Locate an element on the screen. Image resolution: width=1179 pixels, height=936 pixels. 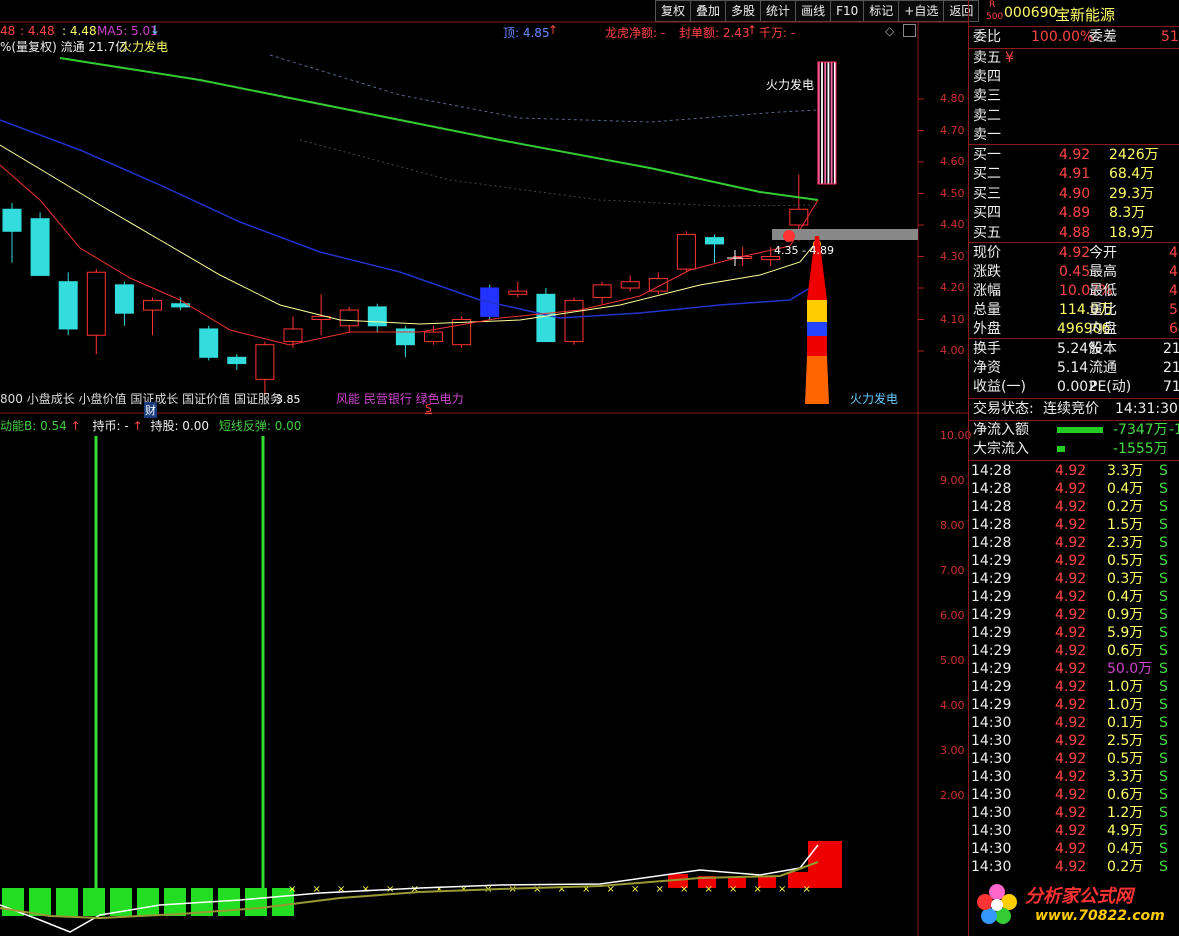
rocket-seg-red is located at coordinates (817, 346).